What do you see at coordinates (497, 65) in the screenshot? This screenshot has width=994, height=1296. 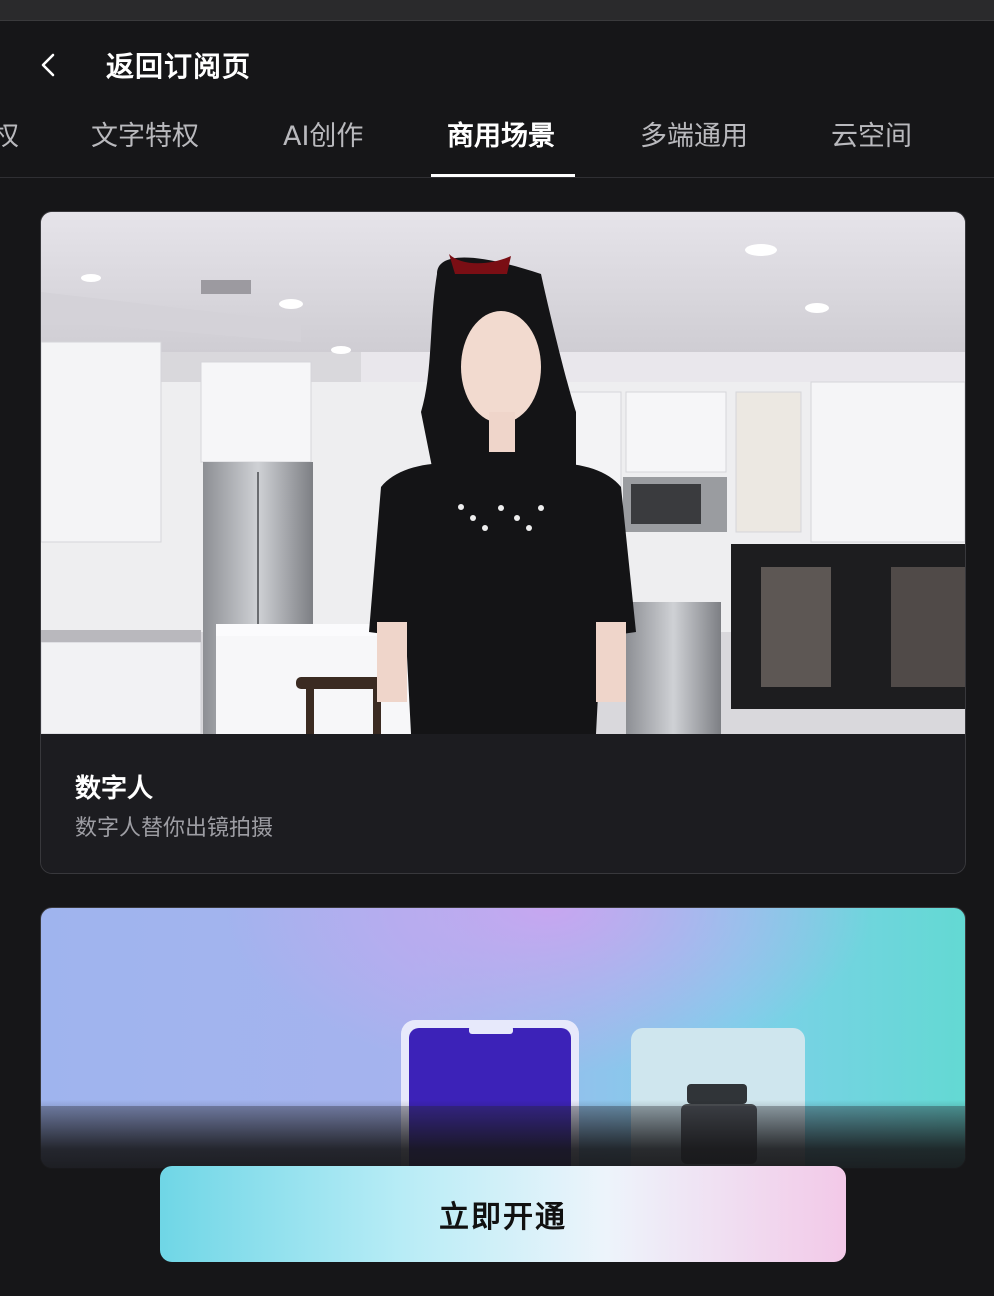 I see `header: 返回订阅页` at bounding box center [497, 65].